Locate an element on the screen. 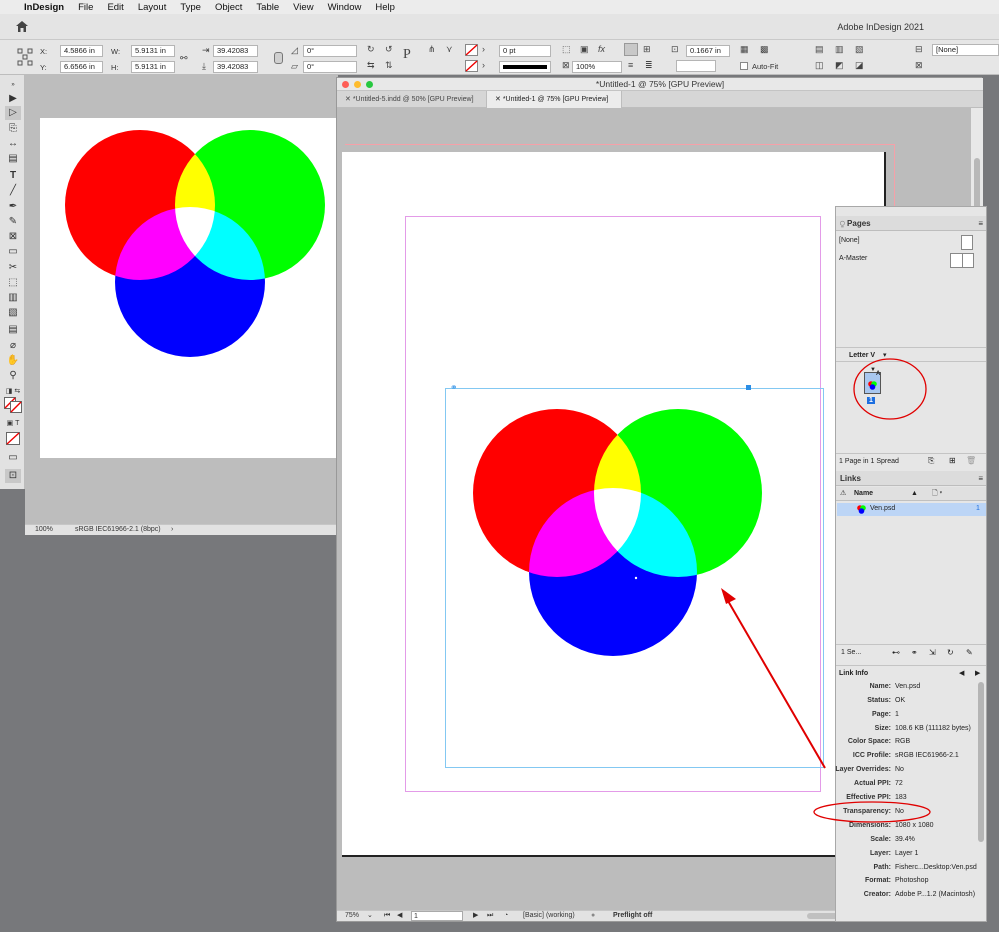 The image size is (999, 932). link-row-page-cell: 1 is located at coordinates (966, 509).